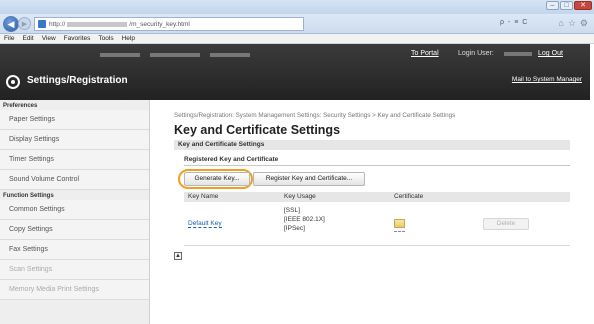 This screenshot has height=324, width=594. Describe the element at coordinates (74, 120) in the screenshot. I see `sidebar-item-paper-settings: Paper Settings` at that location.